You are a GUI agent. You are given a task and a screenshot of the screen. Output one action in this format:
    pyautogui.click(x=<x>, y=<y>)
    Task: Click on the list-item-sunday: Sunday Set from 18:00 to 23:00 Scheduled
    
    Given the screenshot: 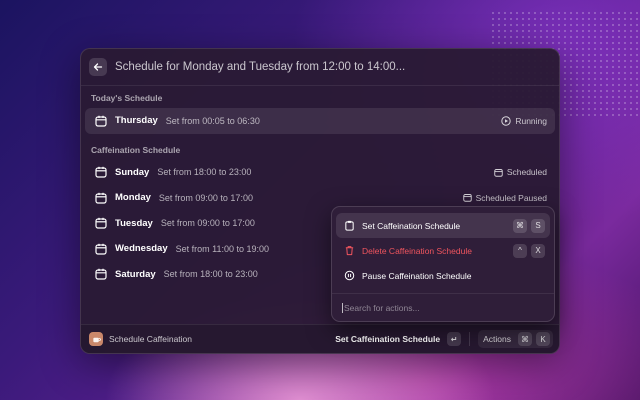 What is the action you would take?
    pyautogui.click(x=320, y=173)
    